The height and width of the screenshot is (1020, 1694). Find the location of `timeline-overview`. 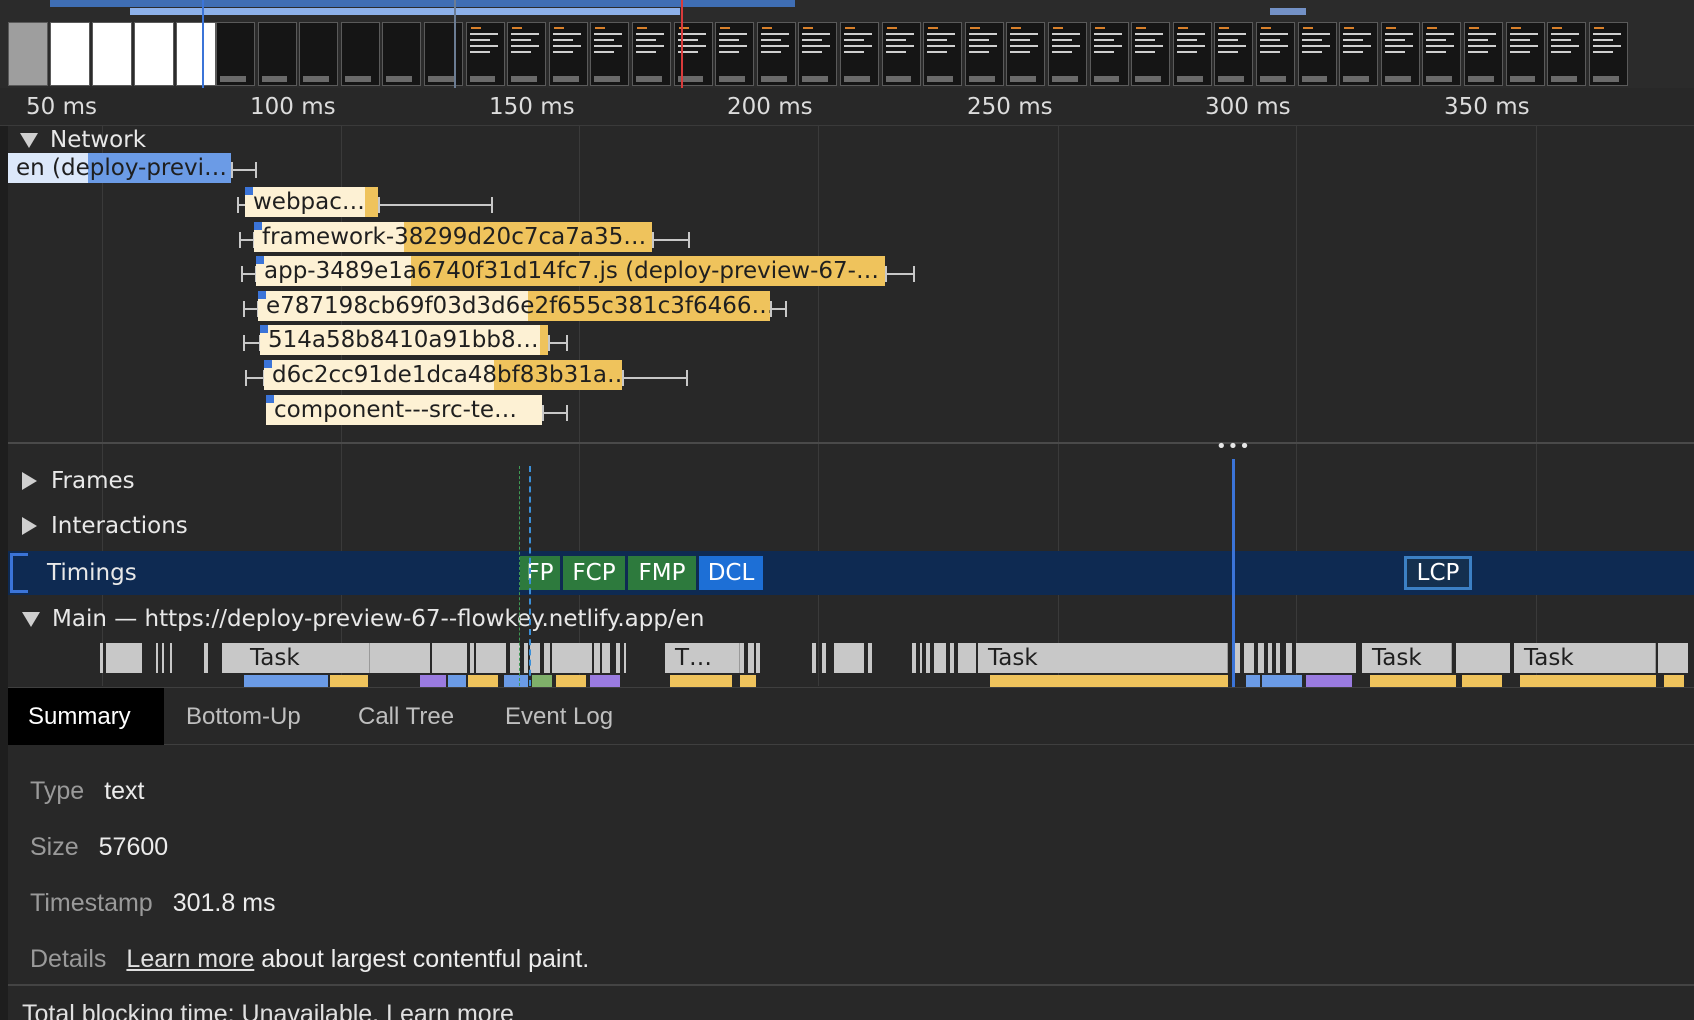

timeline-overview is located at coordinates (847, 44).